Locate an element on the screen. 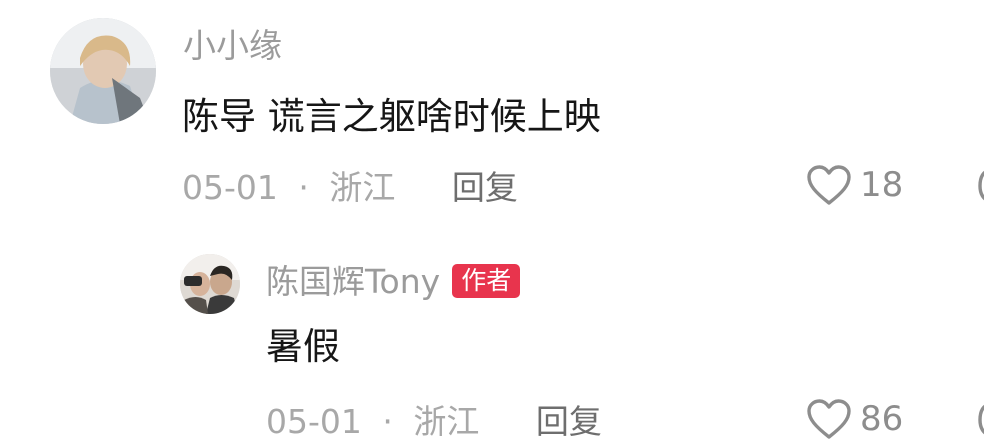 This screenshot has width=984, height=442. reply-username: 陈国辉Tony is located at coordinates (353, 281).